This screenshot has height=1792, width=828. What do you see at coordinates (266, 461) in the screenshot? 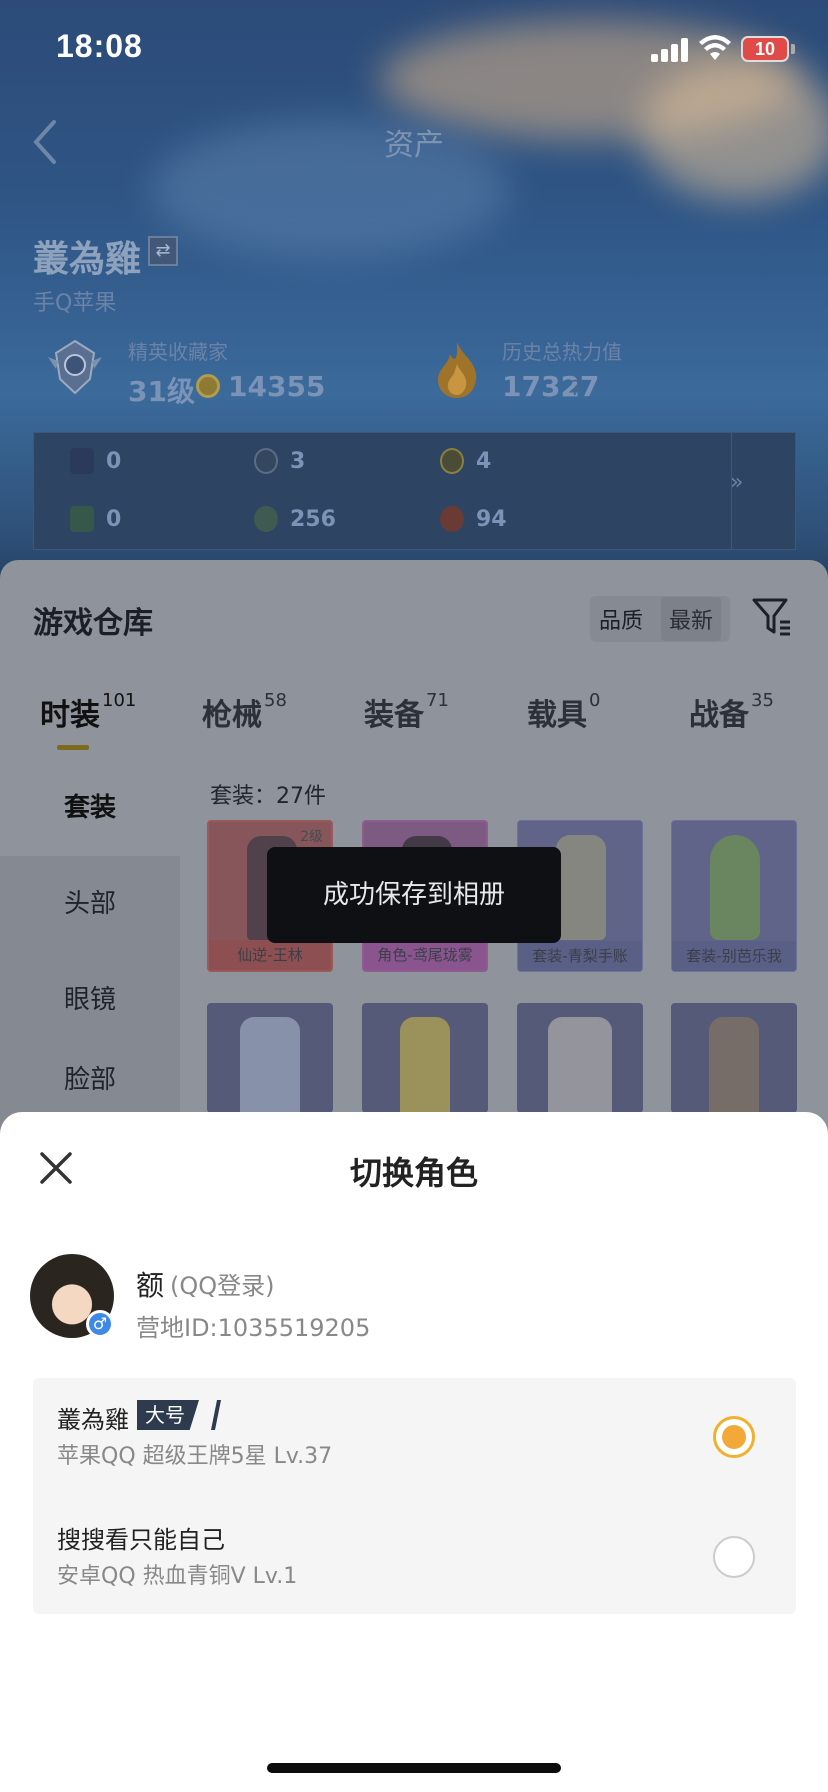
I see `token-icon` at bounding box center [266, 461].